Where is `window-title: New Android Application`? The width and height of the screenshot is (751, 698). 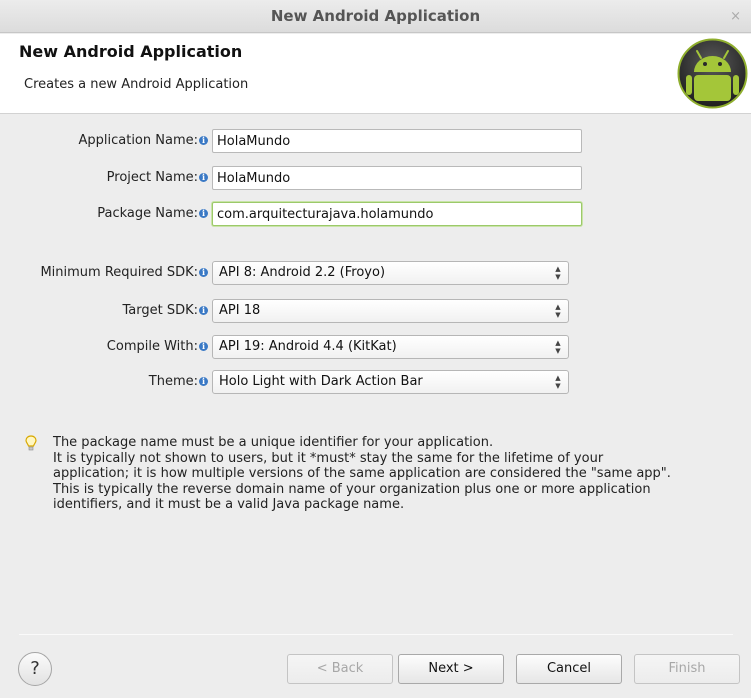 window-title: New Android Application is located at coordinates (375, 16).